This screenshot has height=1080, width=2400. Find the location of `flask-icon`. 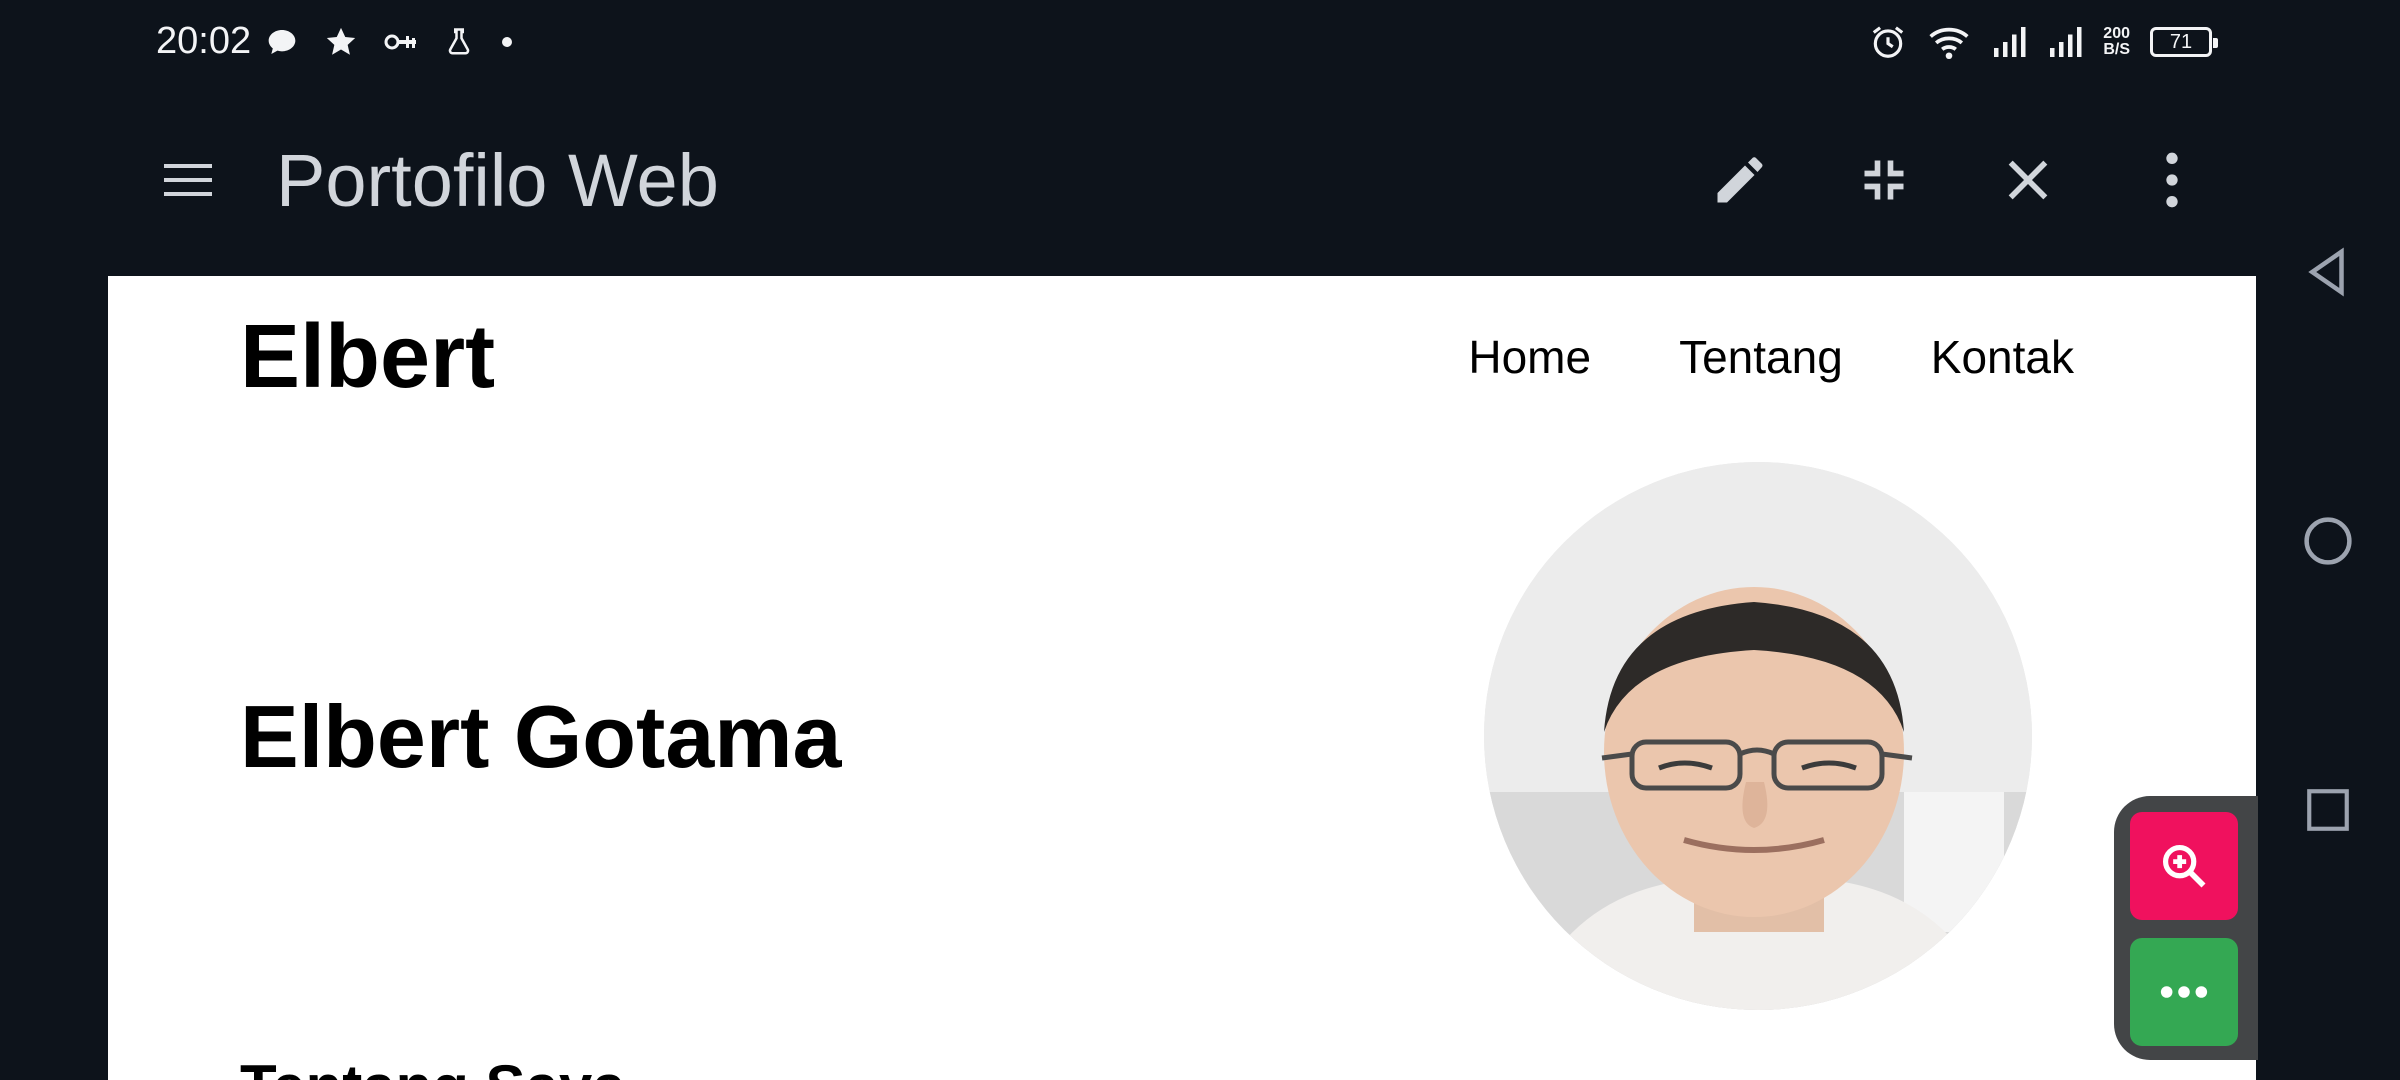

flask-icon is located at coordinates (459, 41).